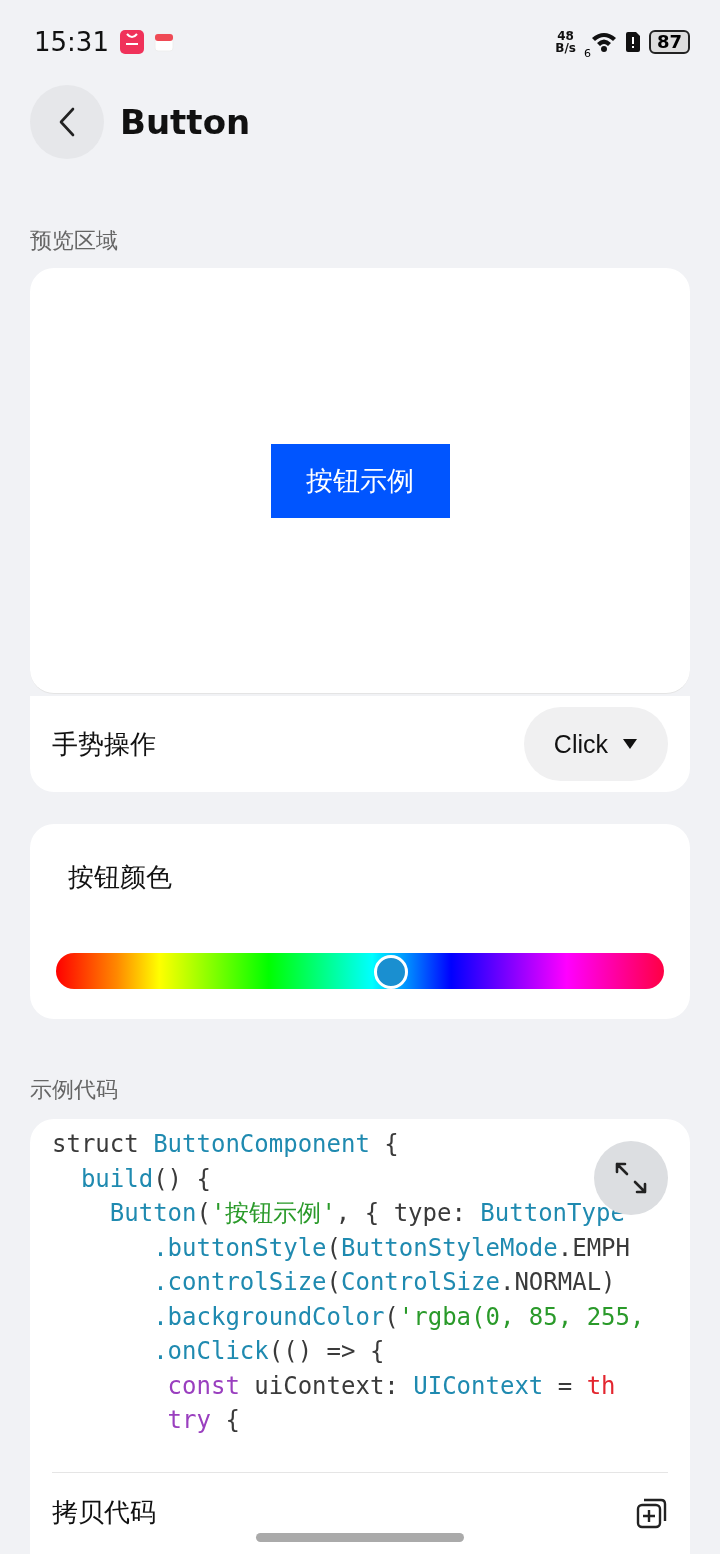  What do you see at coordinates (384, 1282) in the screenshot?
I see `code-line: .controlSize(ControlSize.NORMAL)` at bounding box center [384, 1282].